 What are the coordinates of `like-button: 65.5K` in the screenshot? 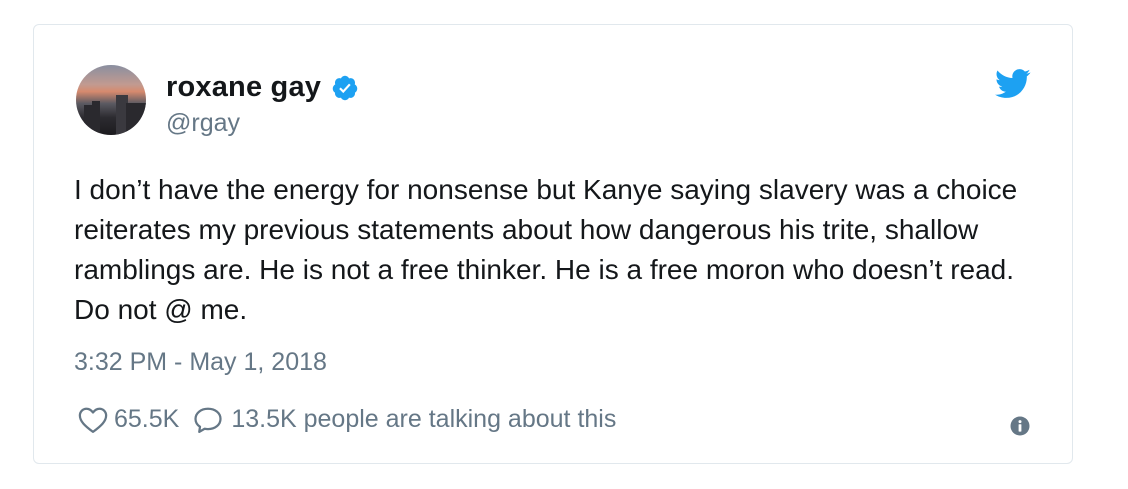 It's located at (135, 419).